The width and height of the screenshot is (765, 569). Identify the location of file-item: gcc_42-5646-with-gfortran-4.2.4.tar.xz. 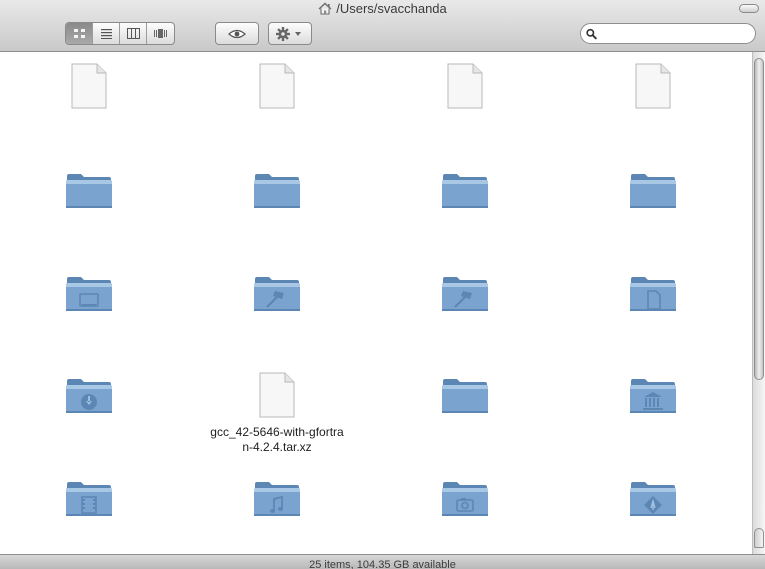
(277, 412).